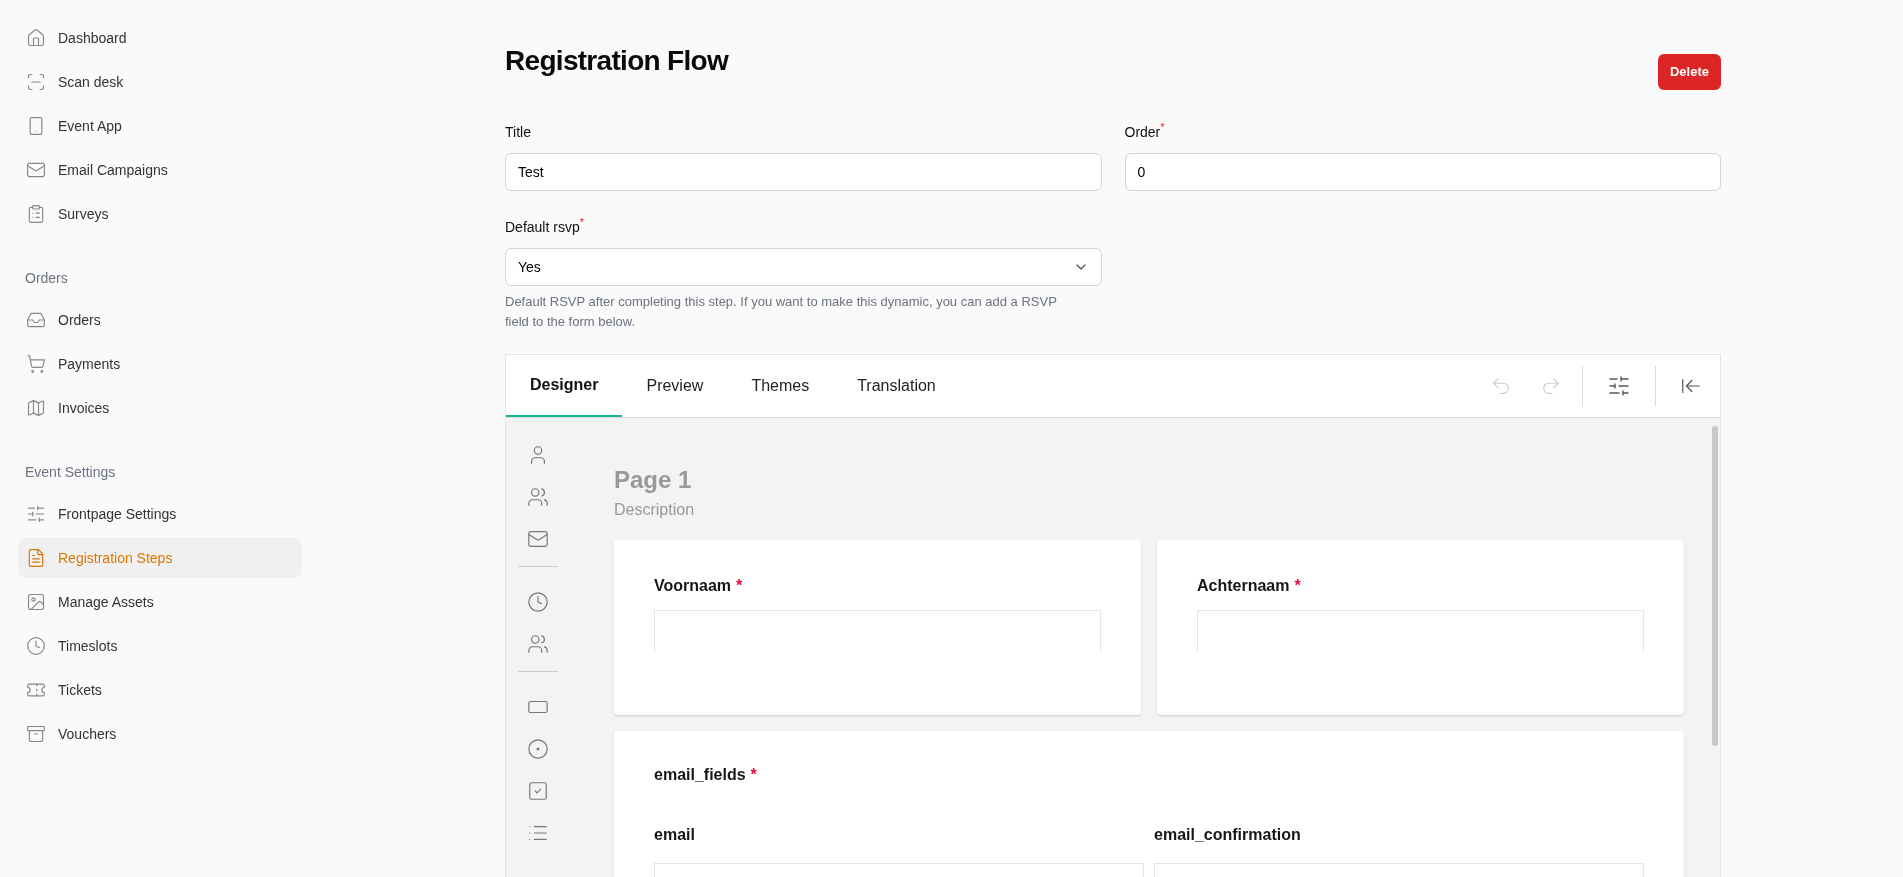 This screenshot has height=877, width=1903. I want to click on sidebar-item: Orders, so click(160, 320).